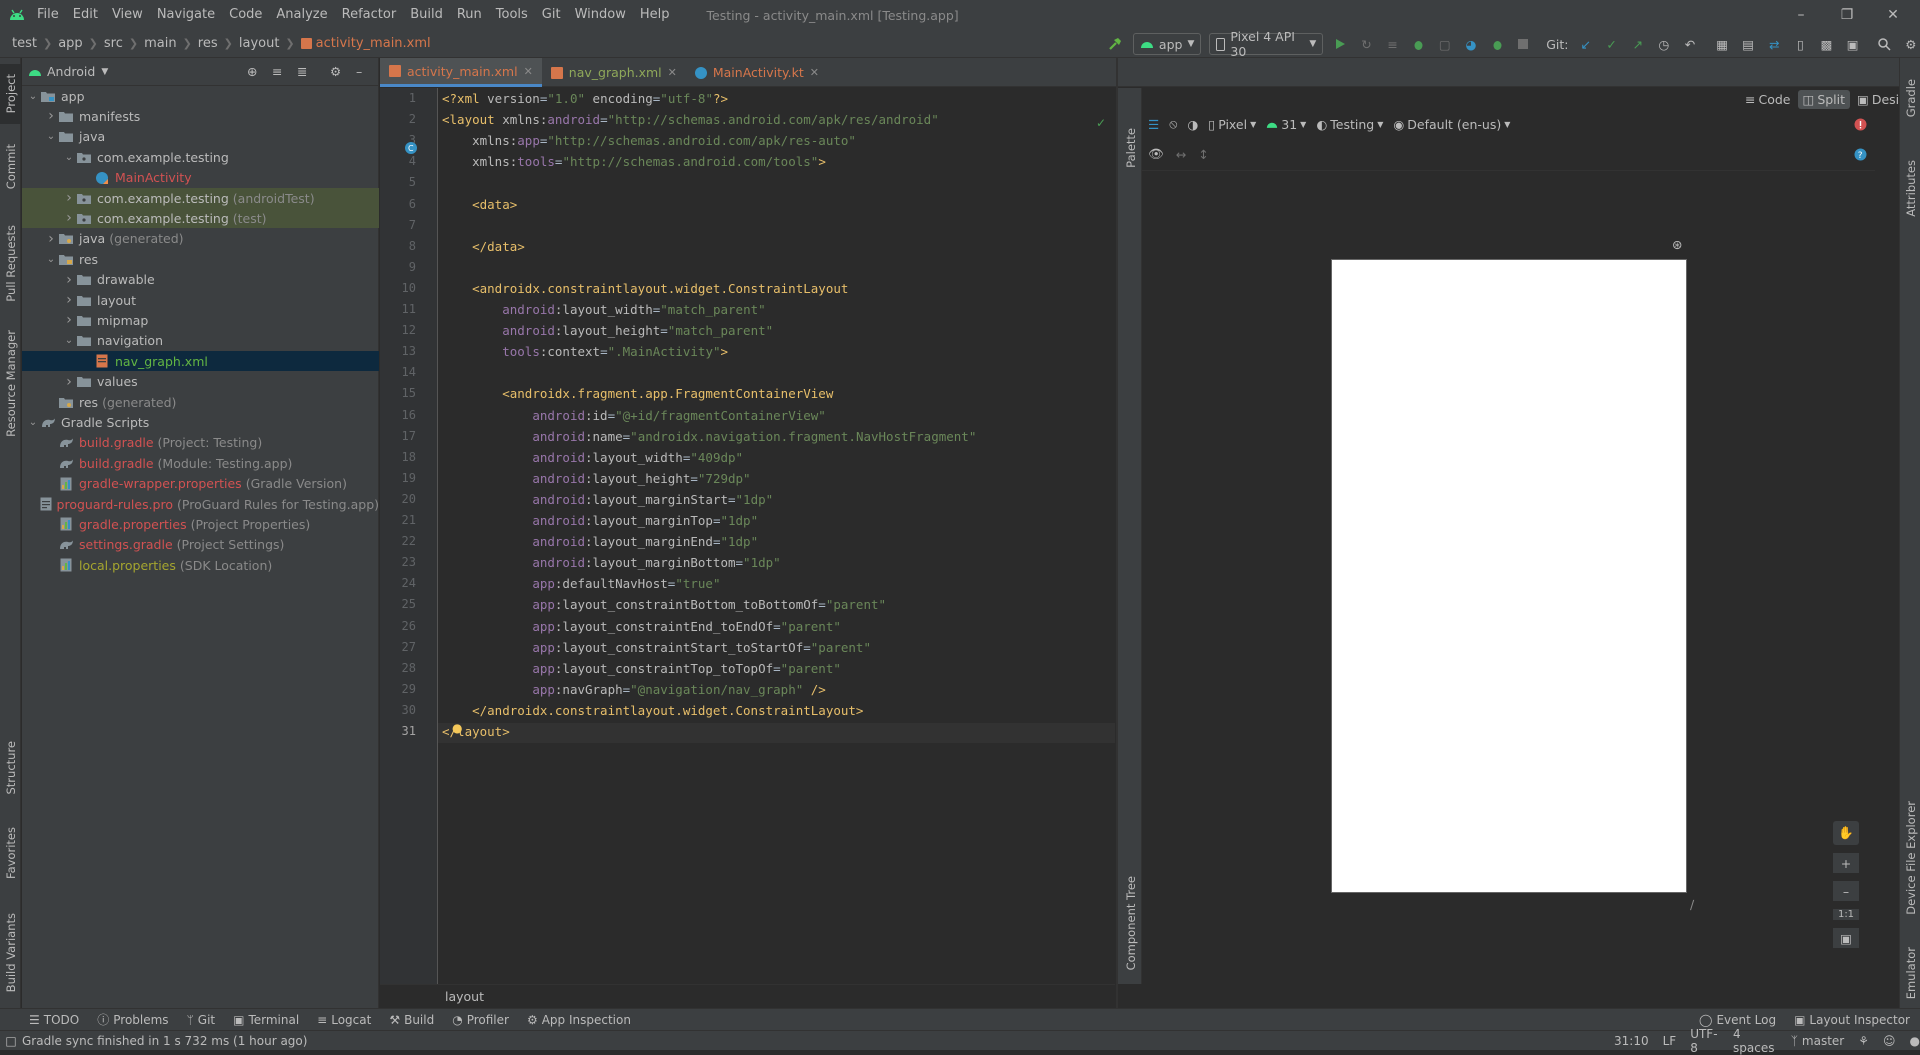 This screenshot has width=1920, height=1055. Describe the element at coordinates (200, 382) in the screenshot. I see `tree-item: › values` at that location.